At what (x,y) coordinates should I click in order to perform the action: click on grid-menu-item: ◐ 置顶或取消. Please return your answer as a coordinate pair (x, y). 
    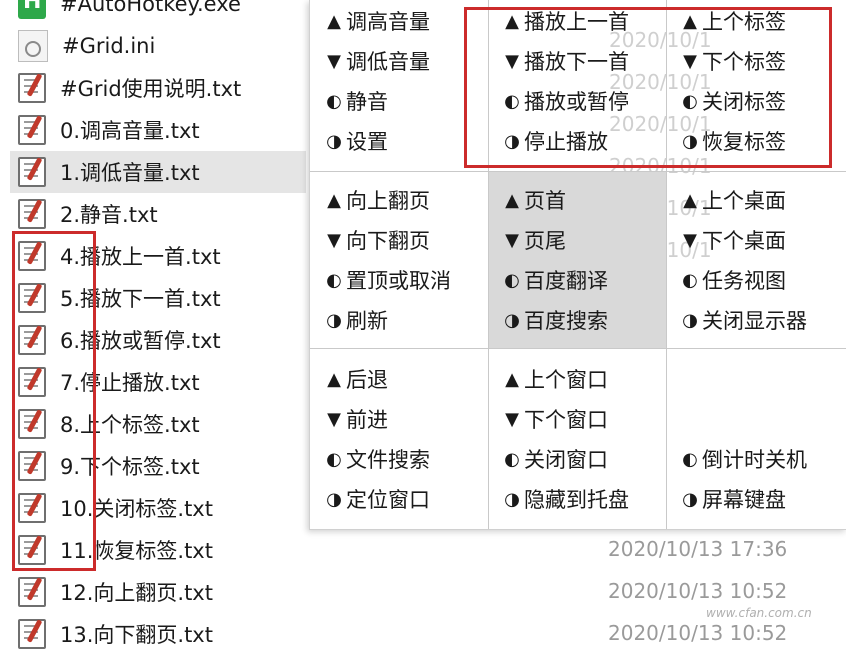
    Looking at the image, I should click on (387, 280).